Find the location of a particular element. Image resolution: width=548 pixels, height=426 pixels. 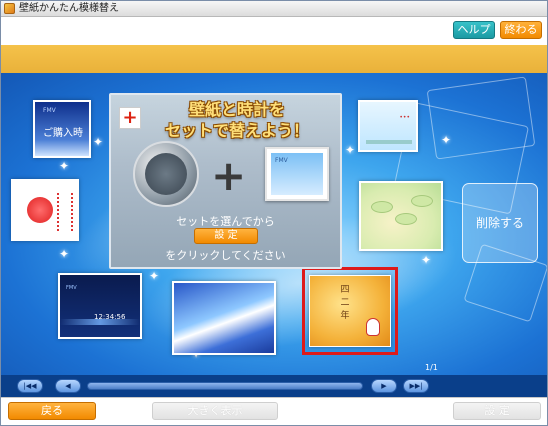

scroll-prev-button: ◀ is located at coordinates (68, 386).